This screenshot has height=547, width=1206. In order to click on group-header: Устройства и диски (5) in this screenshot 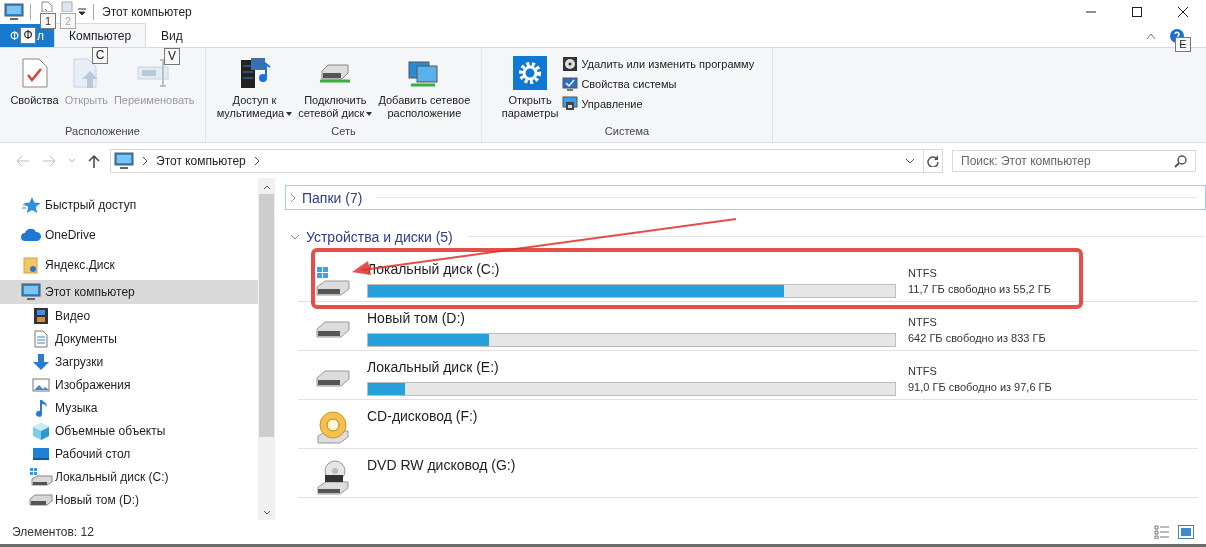, I will do `click(745, 236)`.